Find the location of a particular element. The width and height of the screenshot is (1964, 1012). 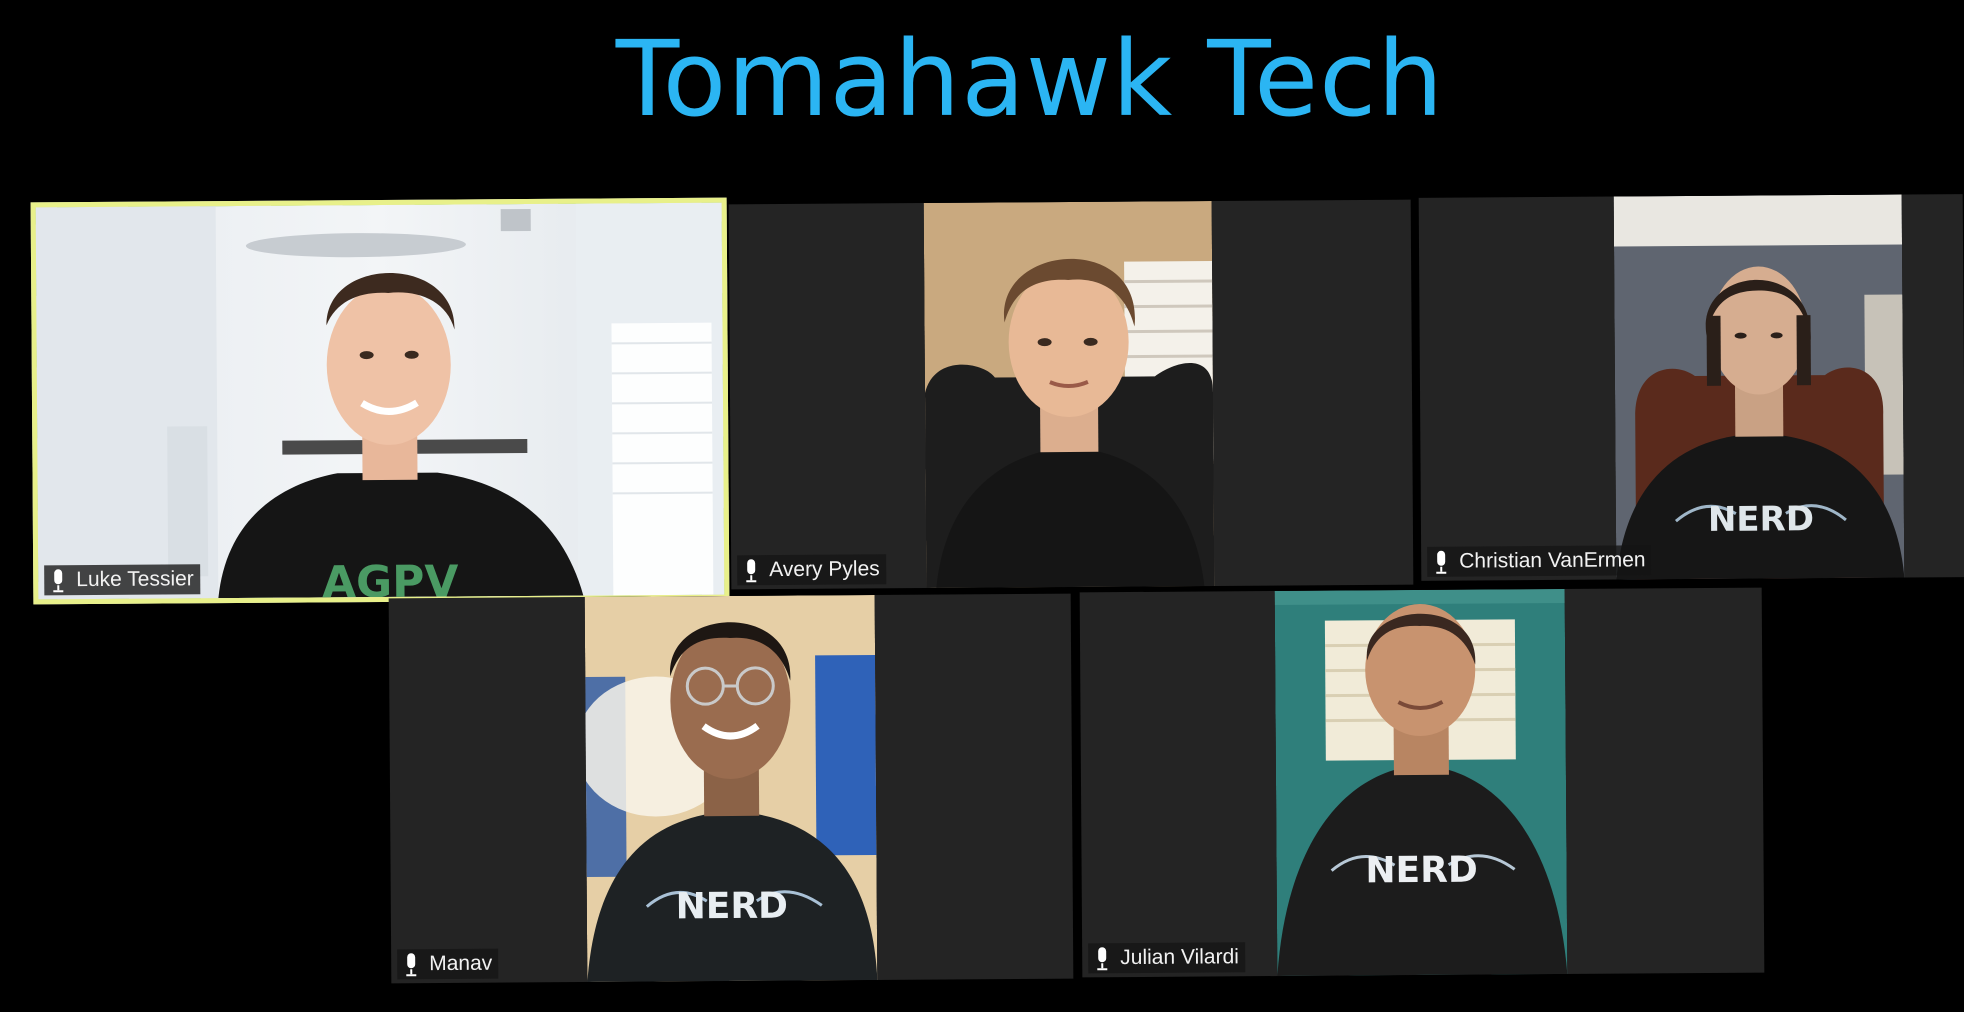

participant-video: AGPV is located at coordinates (380, 401).